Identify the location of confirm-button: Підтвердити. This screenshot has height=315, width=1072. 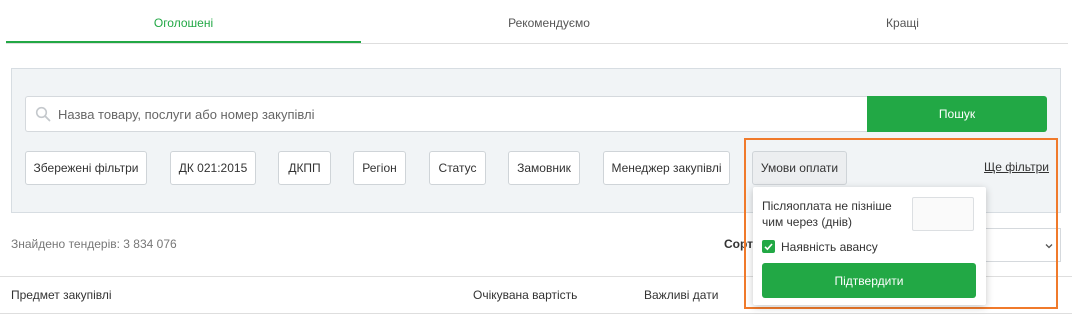
(869, 280).